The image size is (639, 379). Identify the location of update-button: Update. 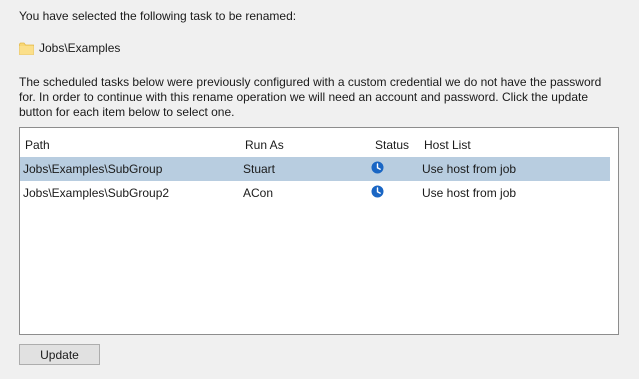
(59, 354).